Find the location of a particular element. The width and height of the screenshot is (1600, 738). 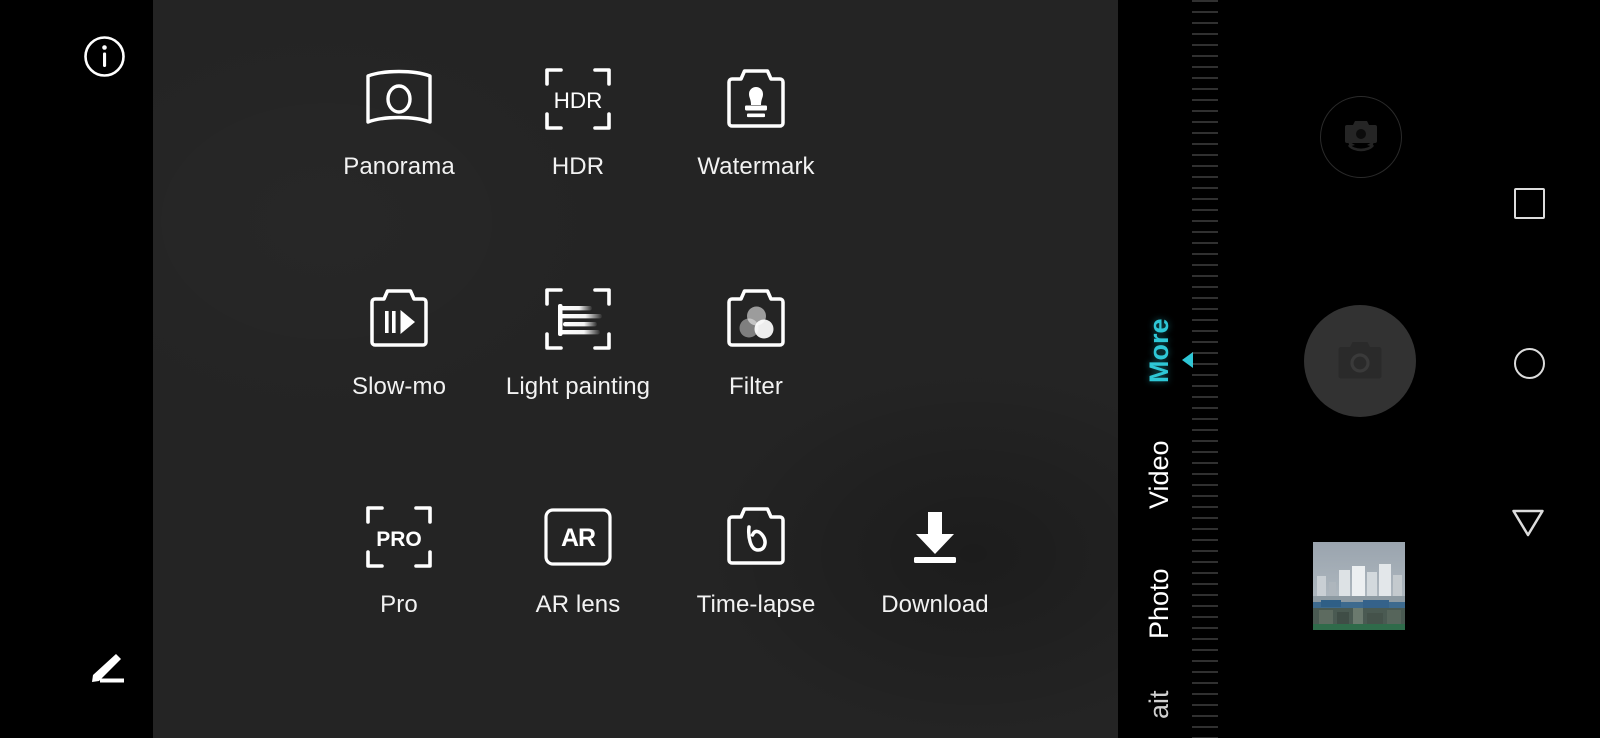

mode-item-watermark: Watermark is located at coordinates (756, 121).